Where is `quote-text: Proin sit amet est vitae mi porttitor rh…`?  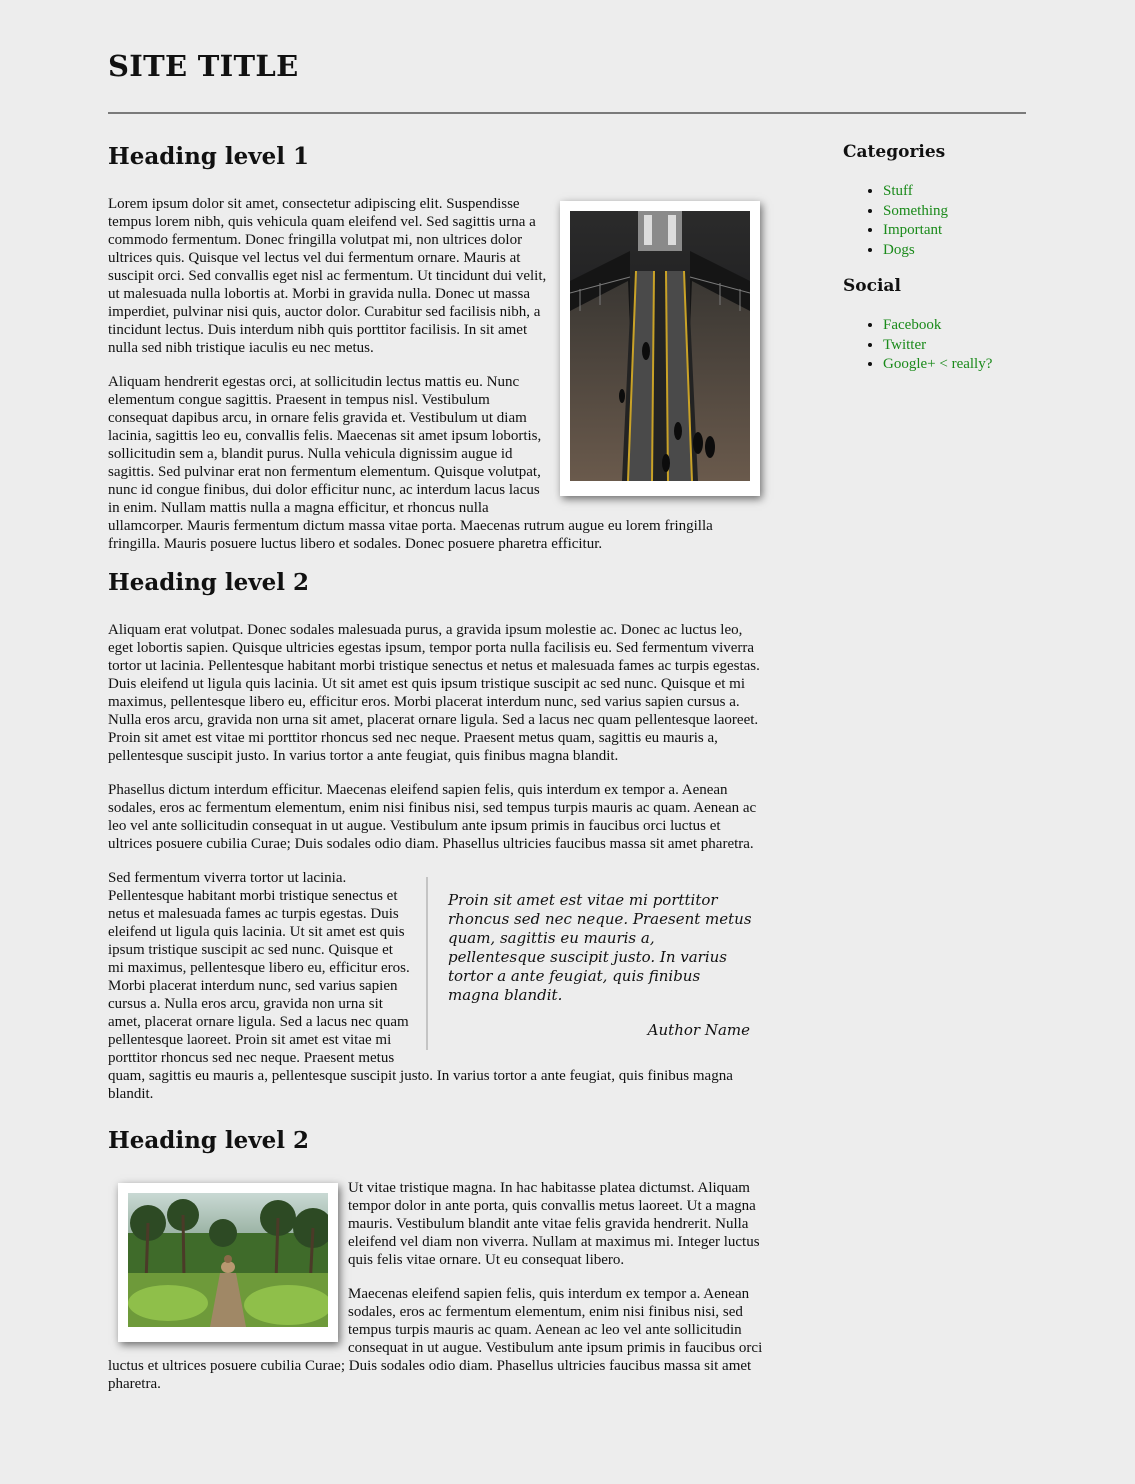 quote-text: Proin sit amet est vitae mi porttitor rh… is located at coordinates (600, 947).